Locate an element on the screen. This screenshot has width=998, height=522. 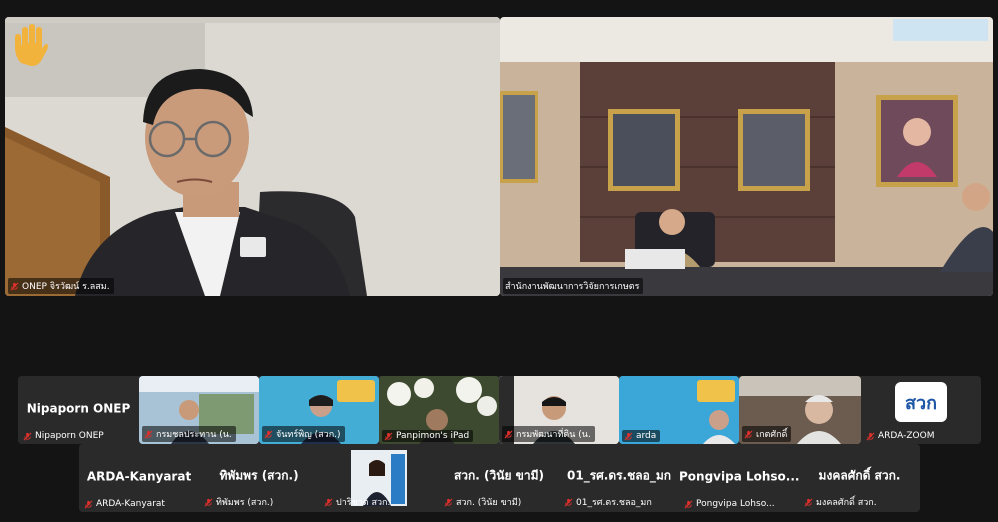
participant-name: 01_รศ.ดร.ชลอ_มก is located at coordinates (614, 503).